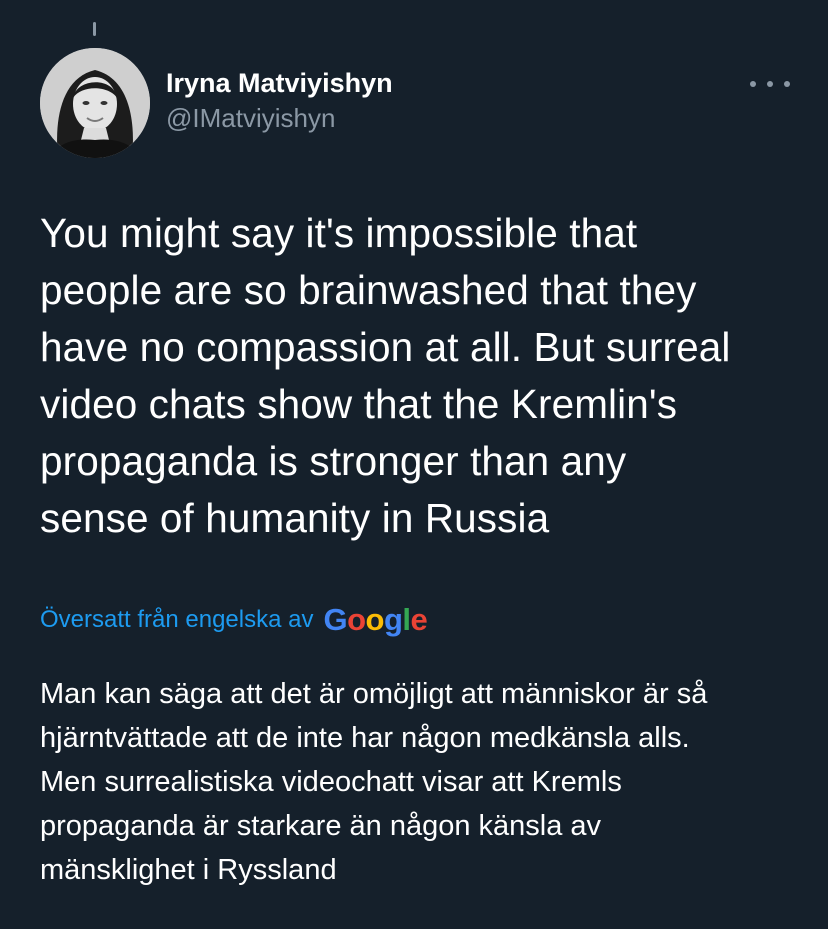  What do you see at coordinates (279, 83) in the screenshot?
I see `author-display-name: Iryna Matviyishyn` at bounding box center [279, 83].